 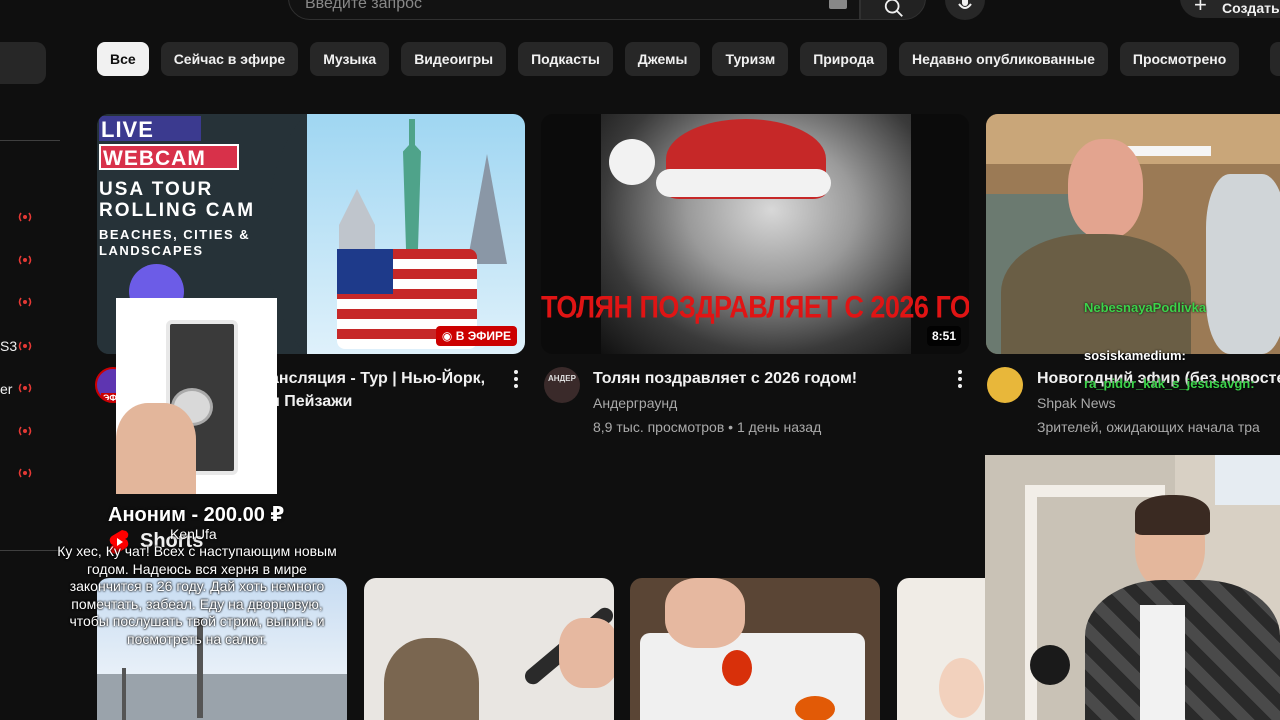 What do you see at coordinates (363, 6) in the screenshot?
I see `search-placeholder: Введите запрос` at bounding box center [363, 6].